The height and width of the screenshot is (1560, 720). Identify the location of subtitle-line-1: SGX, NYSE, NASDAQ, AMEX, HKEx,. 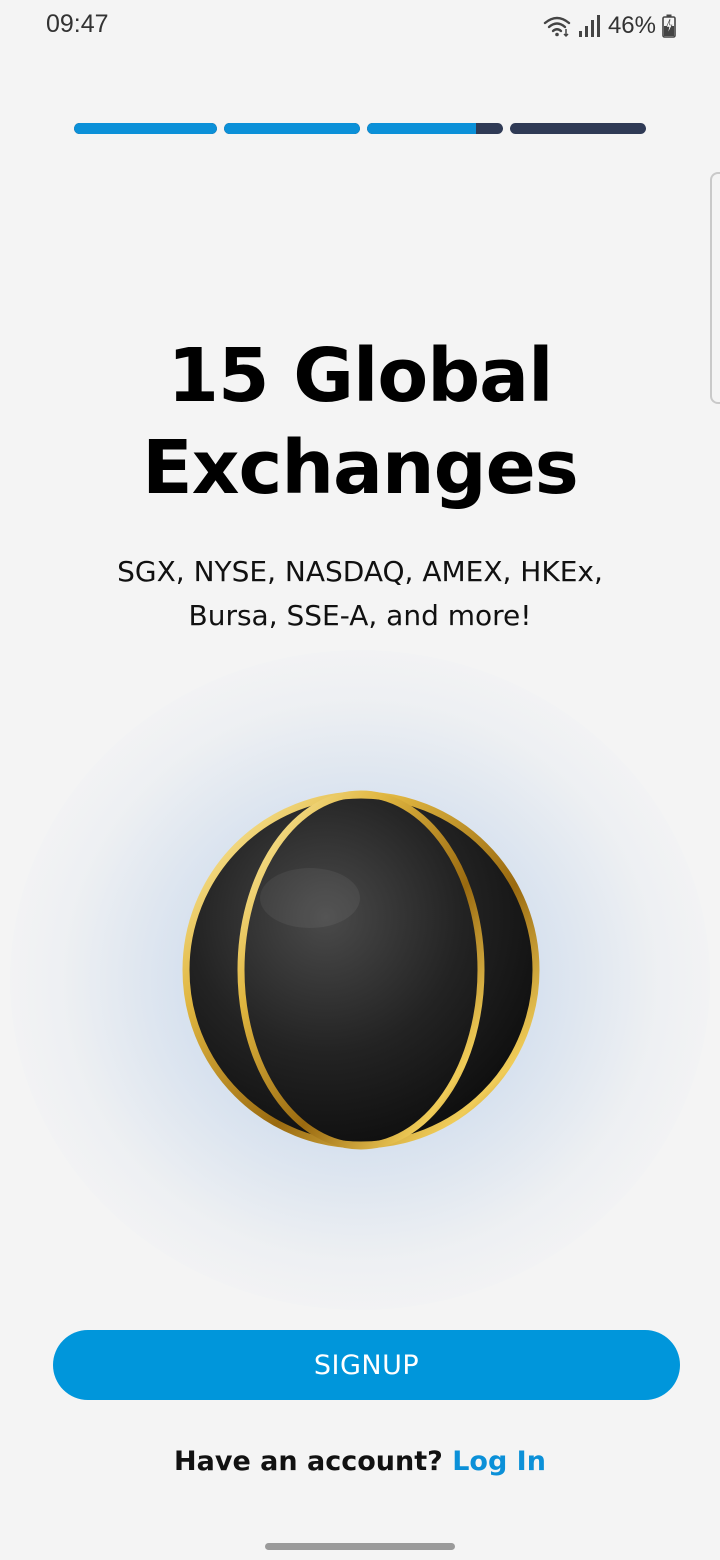
(360, 571).